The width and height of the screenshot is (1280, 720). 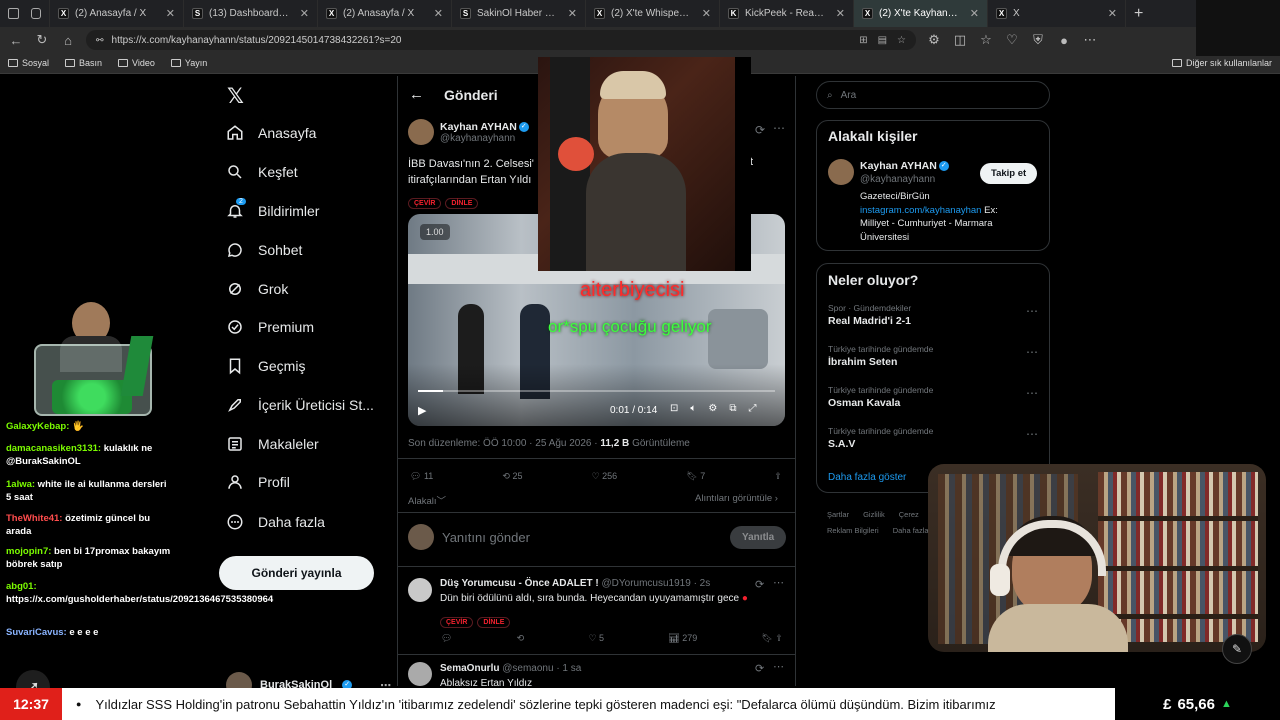 I want to click on split-screen-icon: ◫, so click(x=960, y=40).